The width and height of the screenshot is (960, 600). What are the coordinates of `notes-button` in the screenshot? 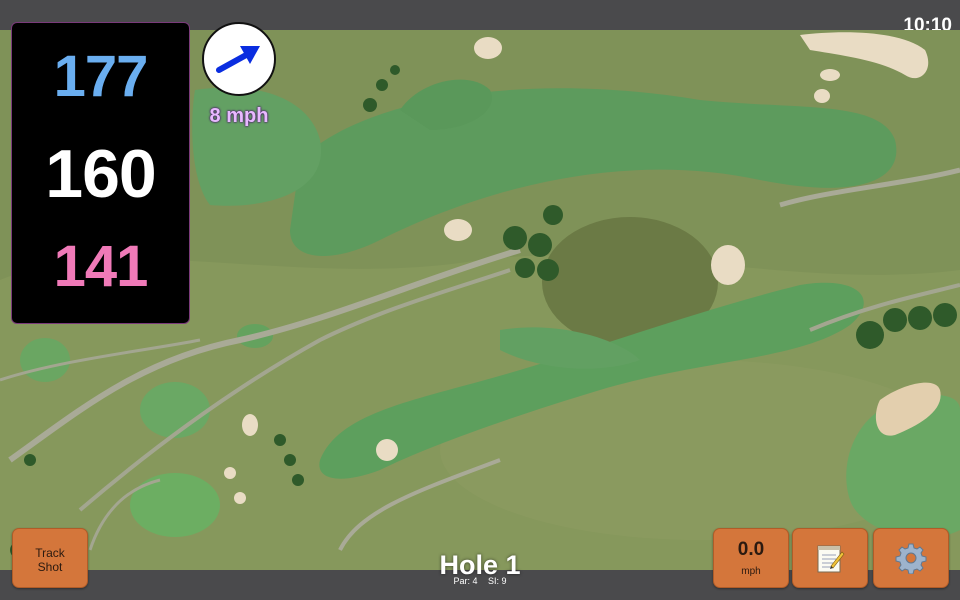 It's located at (830, 558).